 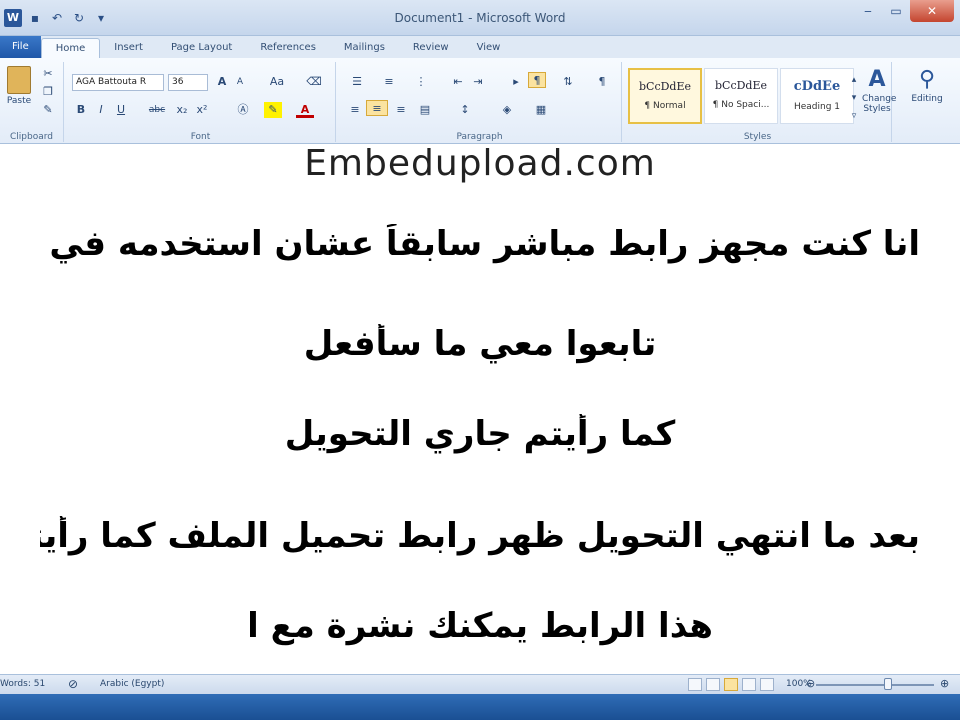 What do you see at coordinates (389, 82) in the screenshot?
I see `numbering-icon: ≡` at bounding box center [389, 82].